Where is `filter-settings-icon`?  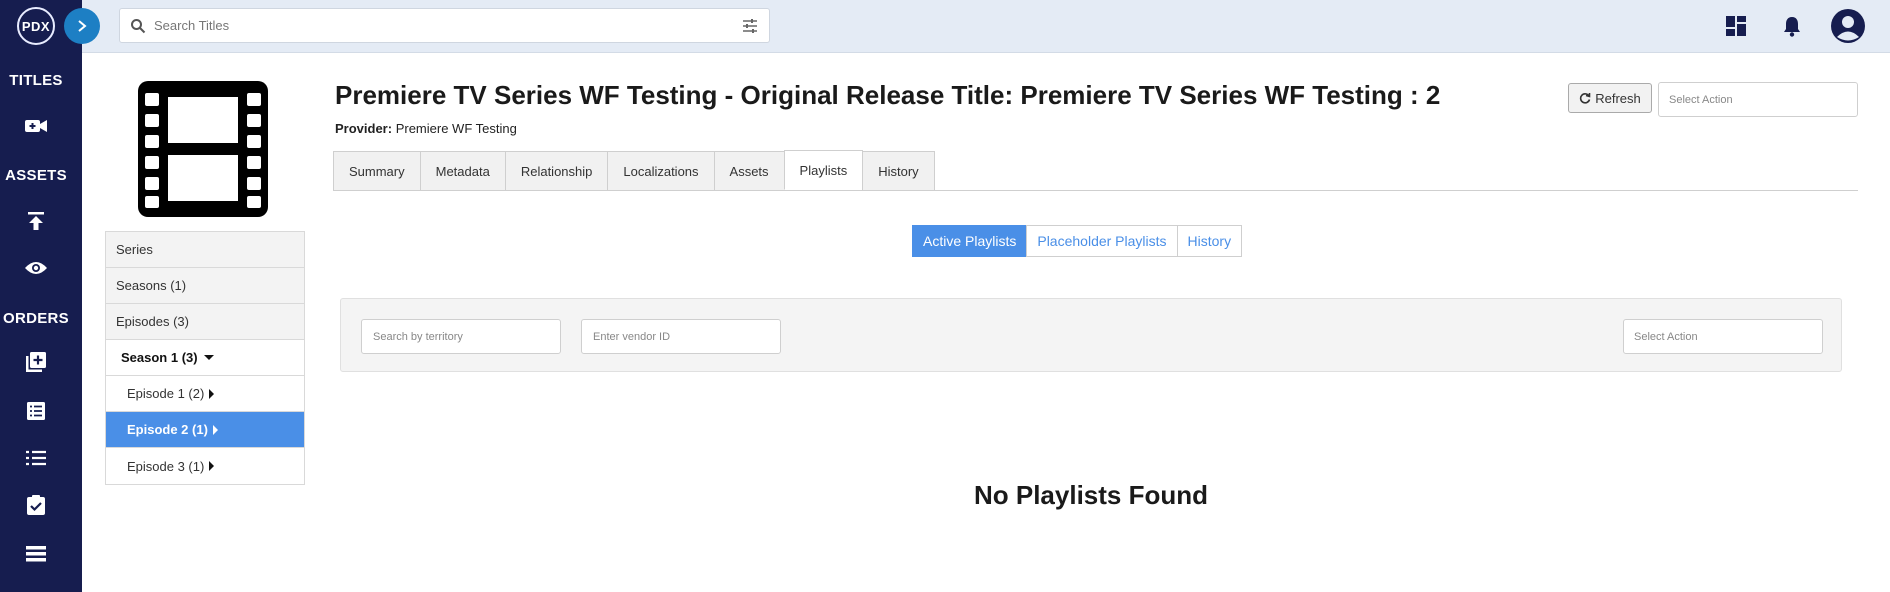
filter-settings-icon is located at coordinates (750, 26).